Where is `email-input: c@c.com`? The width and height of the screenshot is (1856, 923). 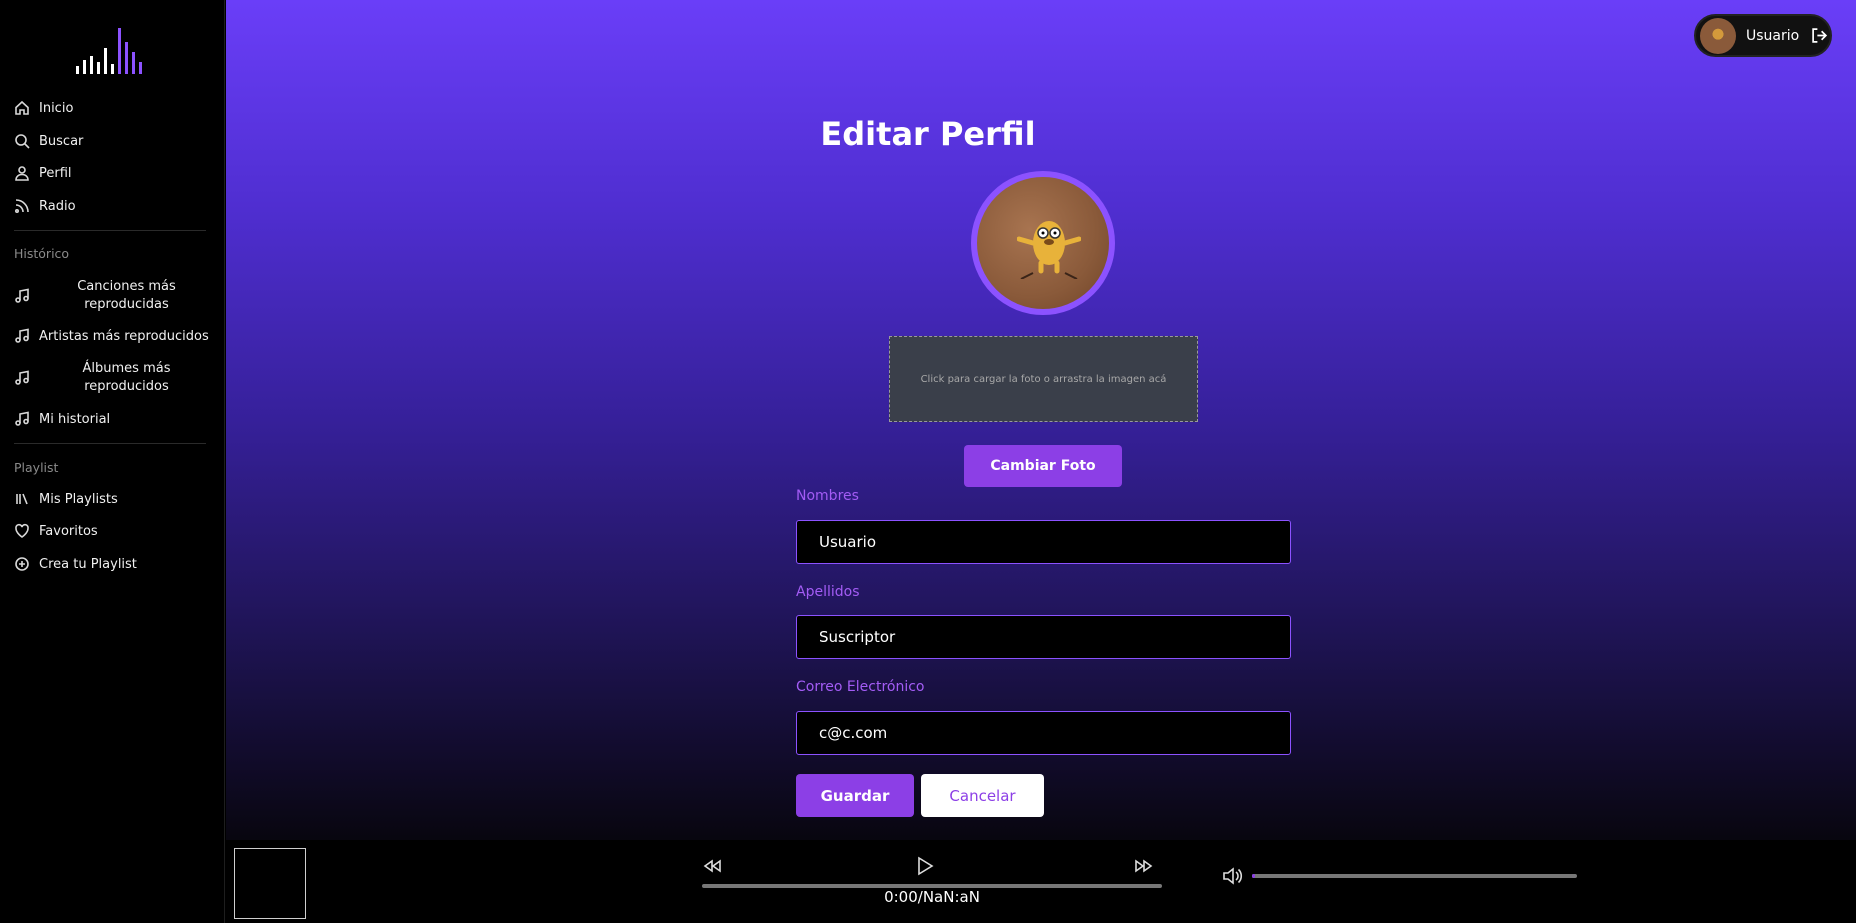 email-input: c@c.com is located at coordinates (1043, 733).